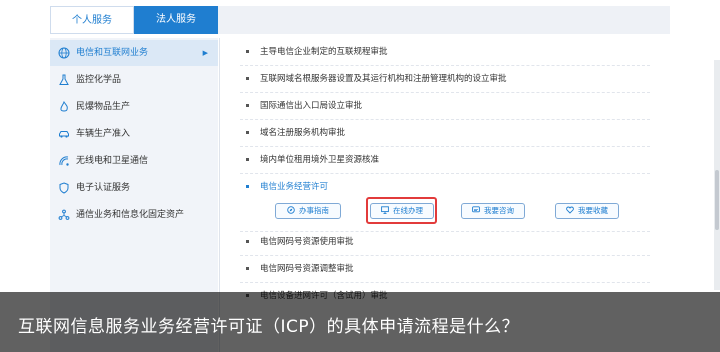 Image resolution: width=720 pixels, height=352 pixels. Describe the element at coordinates (320, 160) in the screenshot. I see `list-item-label: 境内单位租用境外卫星资源核准` at that location.